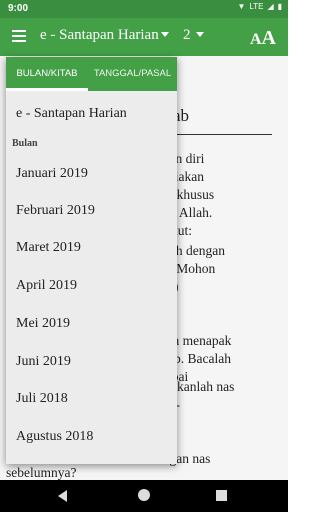 Image resolution: width=320 pixels, height=512 pixels. I want to click on month-item: Juli 2018, so click(42, 399).